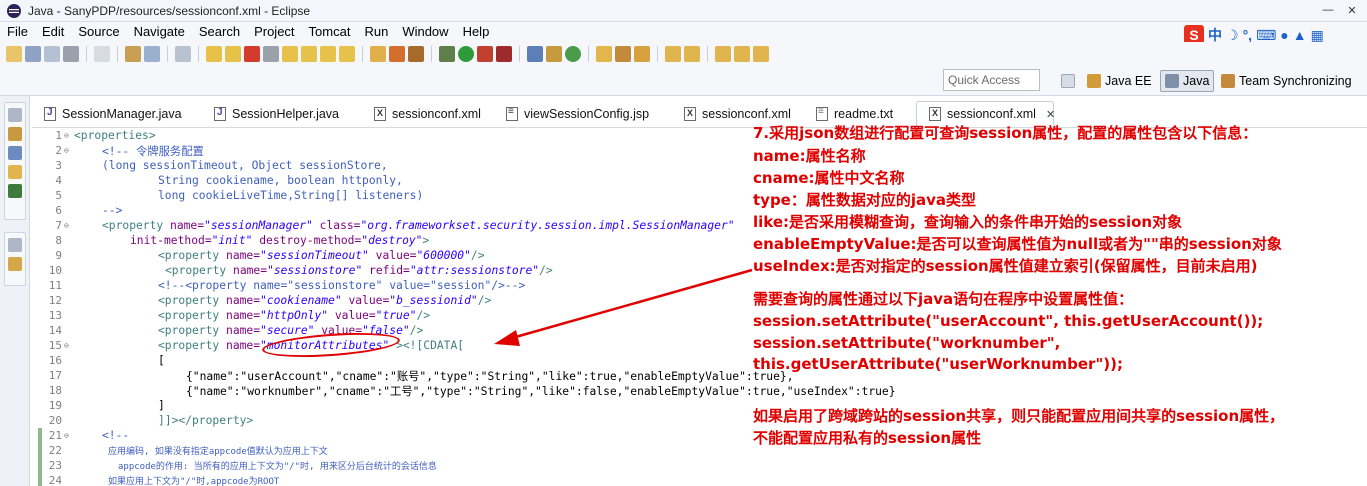  What do you see at coordinates (485, 54) in the screenshot?
I see `coverage-icon` at bounding box center [485, 54].